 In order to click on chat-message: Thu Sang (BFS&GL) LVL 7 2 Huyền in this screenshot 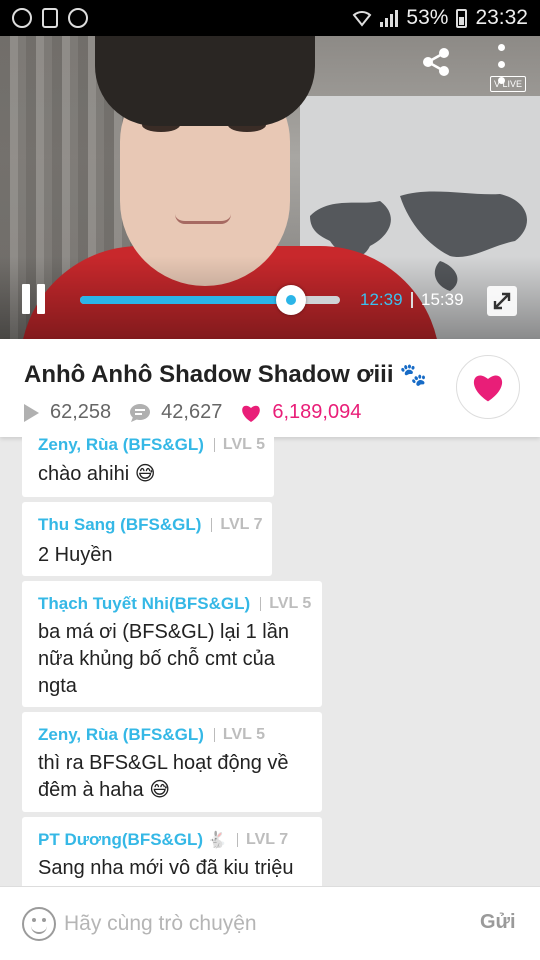, I will do `click(147, 539)`.